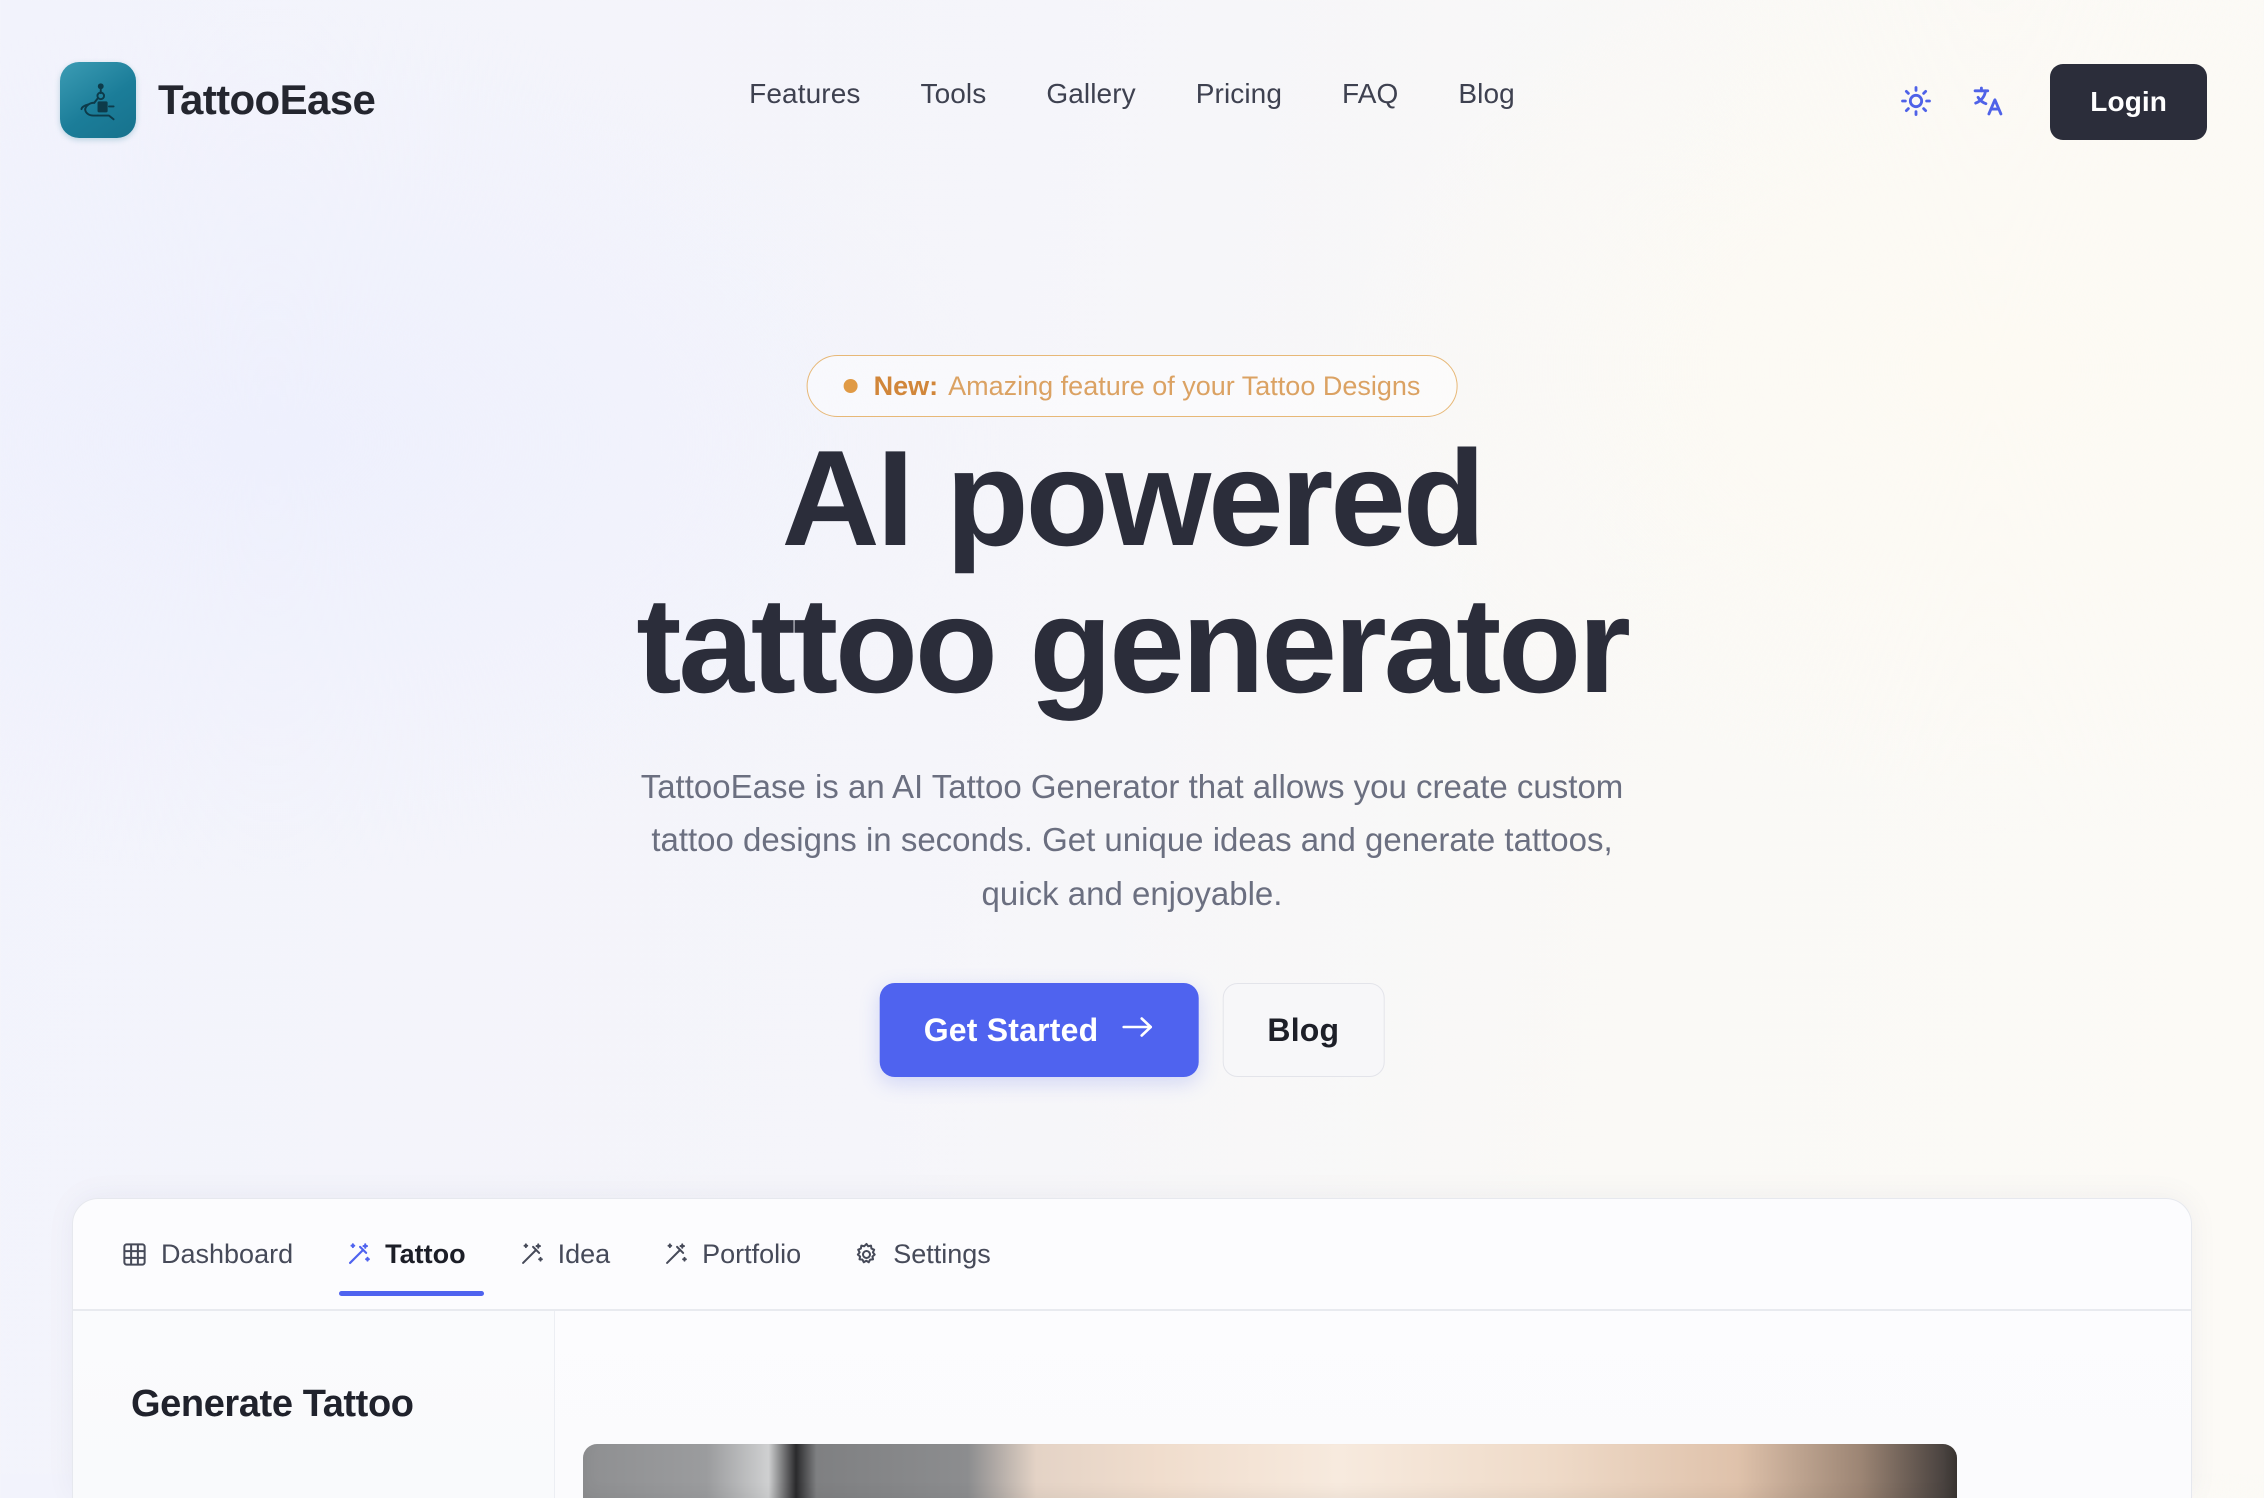 Image resolution: width=2264 pixels, height=1498 pixels. I want to click on tab-dashboard: Dashboard, so click(220, 1267).